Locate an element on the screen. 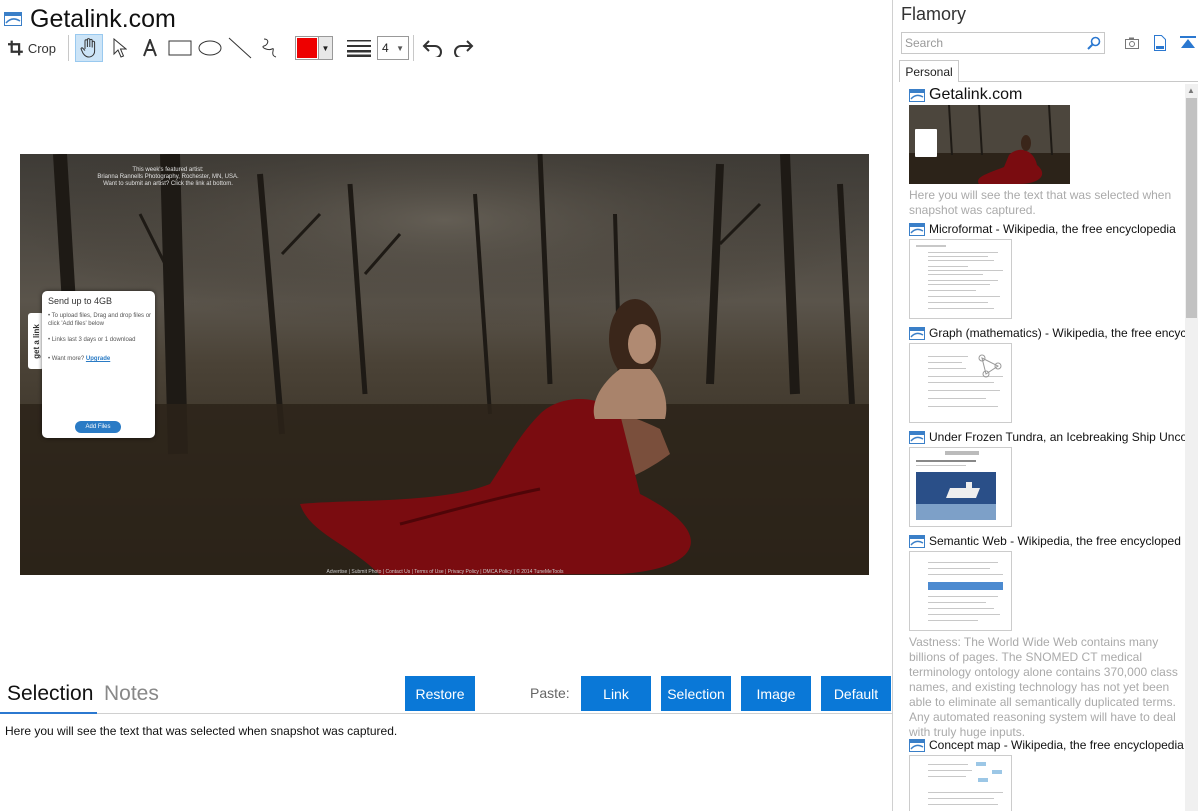 Image resolution: width=1198 pixels, height=811 pixels. add-files-button: Add Files is located at coordinates (98, 427).